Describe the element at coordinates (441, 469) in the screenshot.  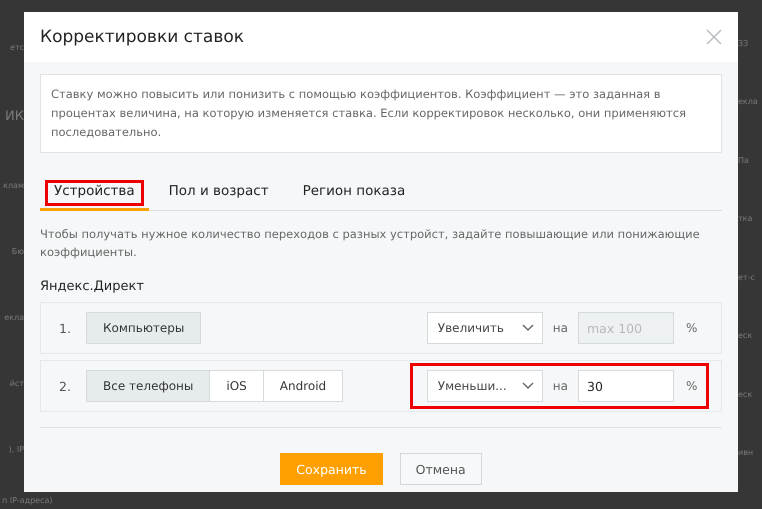
I see `cancel-button: Отмена` at that location.